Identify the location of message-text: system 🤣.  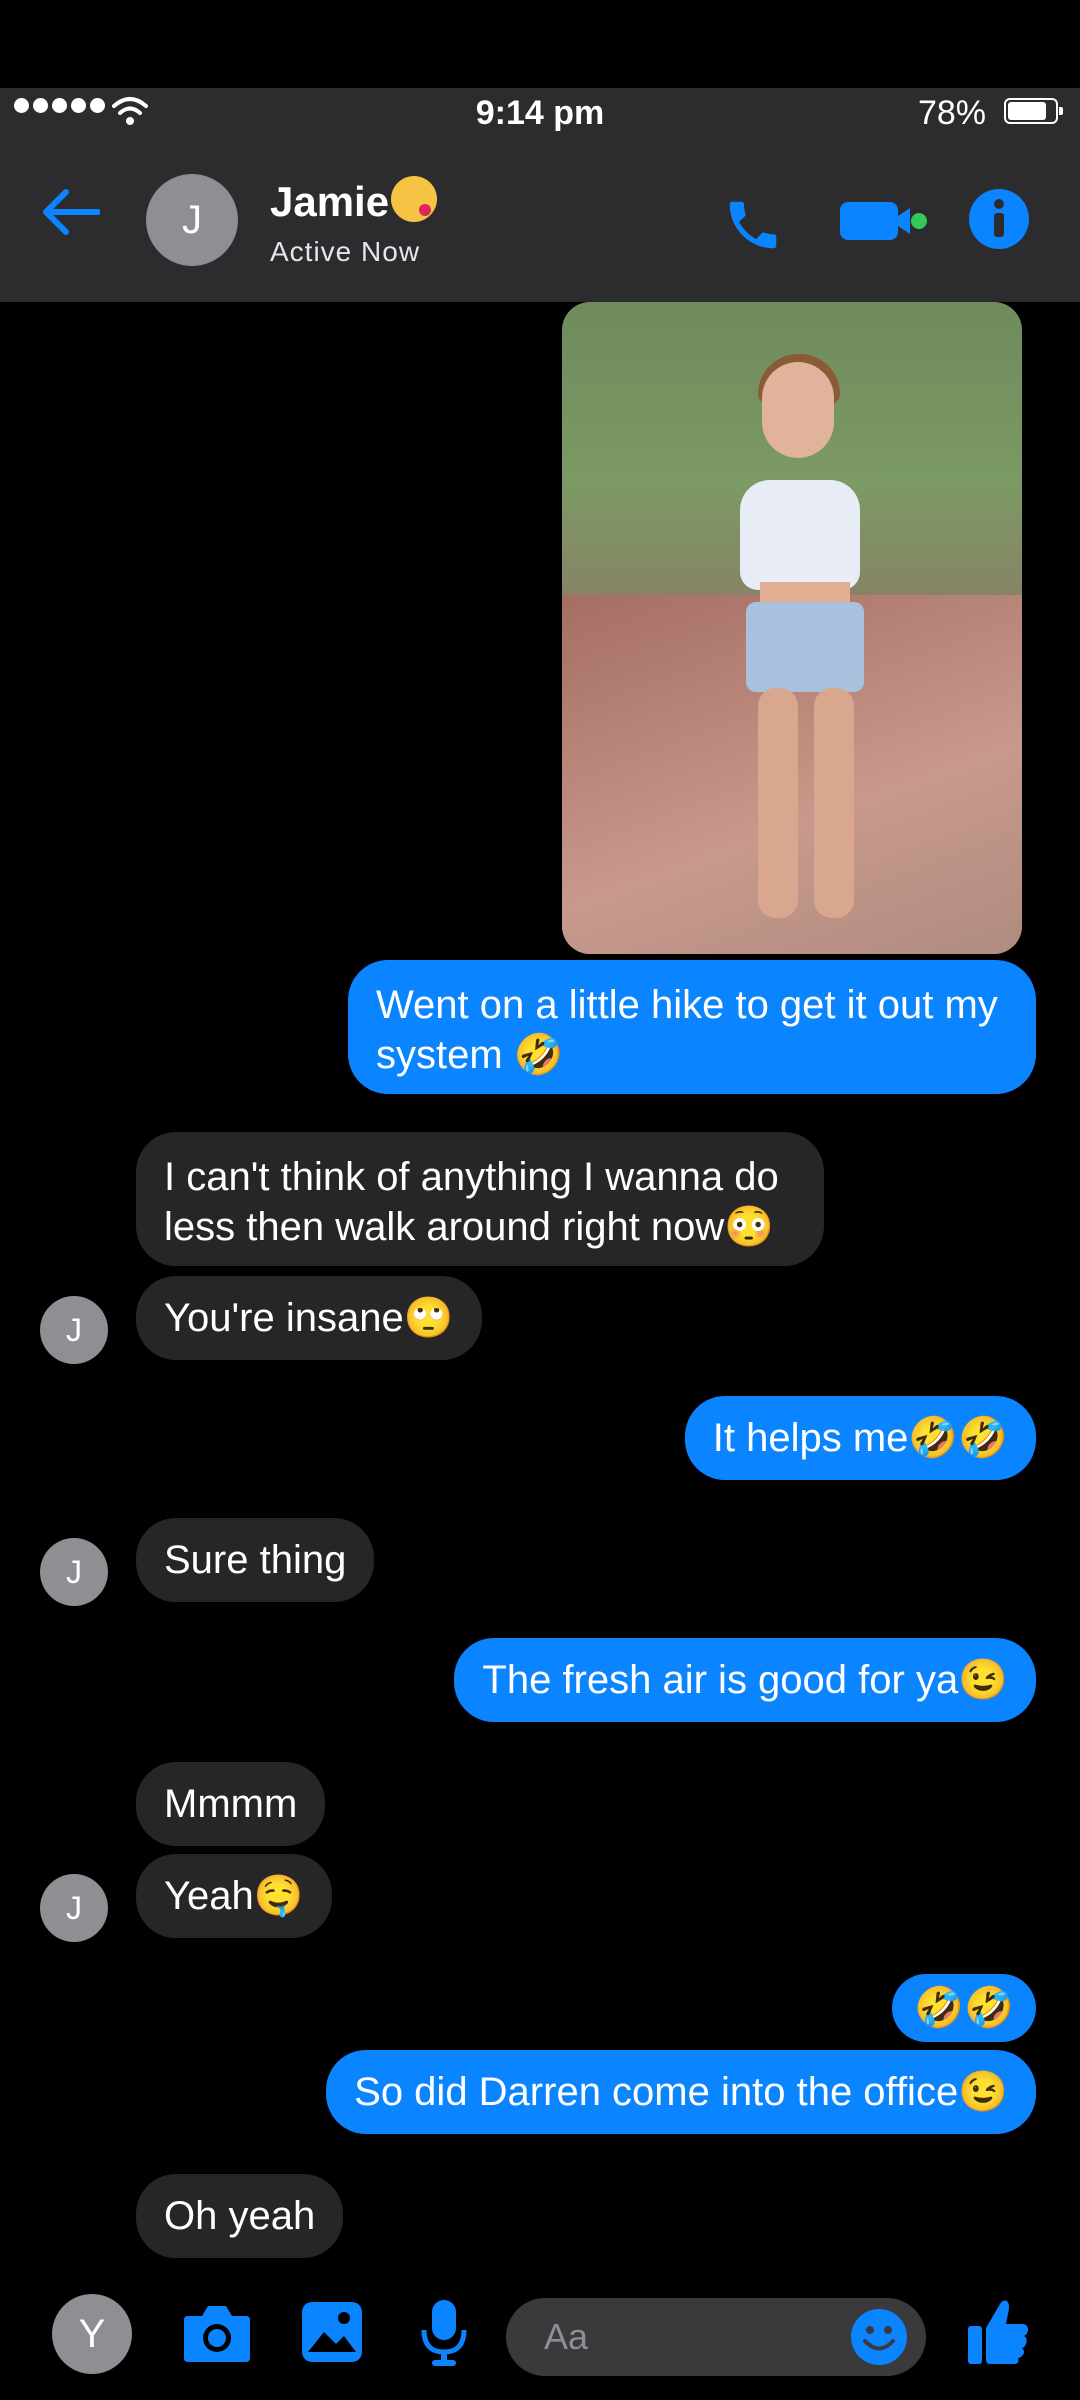
(470, 1055).